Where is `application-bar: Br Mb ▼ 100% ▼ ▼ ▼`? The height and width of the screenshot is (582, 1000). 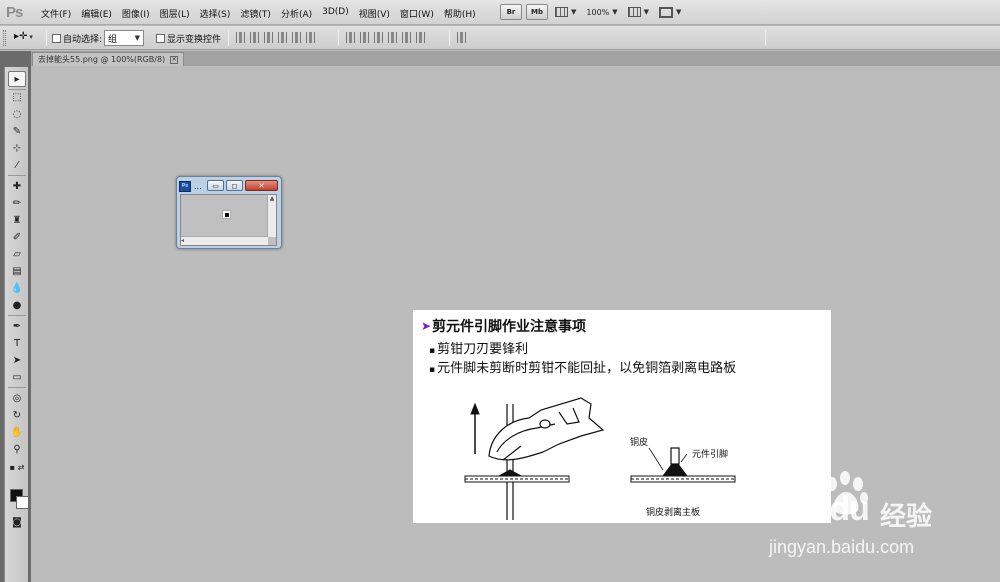
application-bar: Br Mb ▼ 100% ▼ ▼ ▼ is located at coordinates (592, 12).